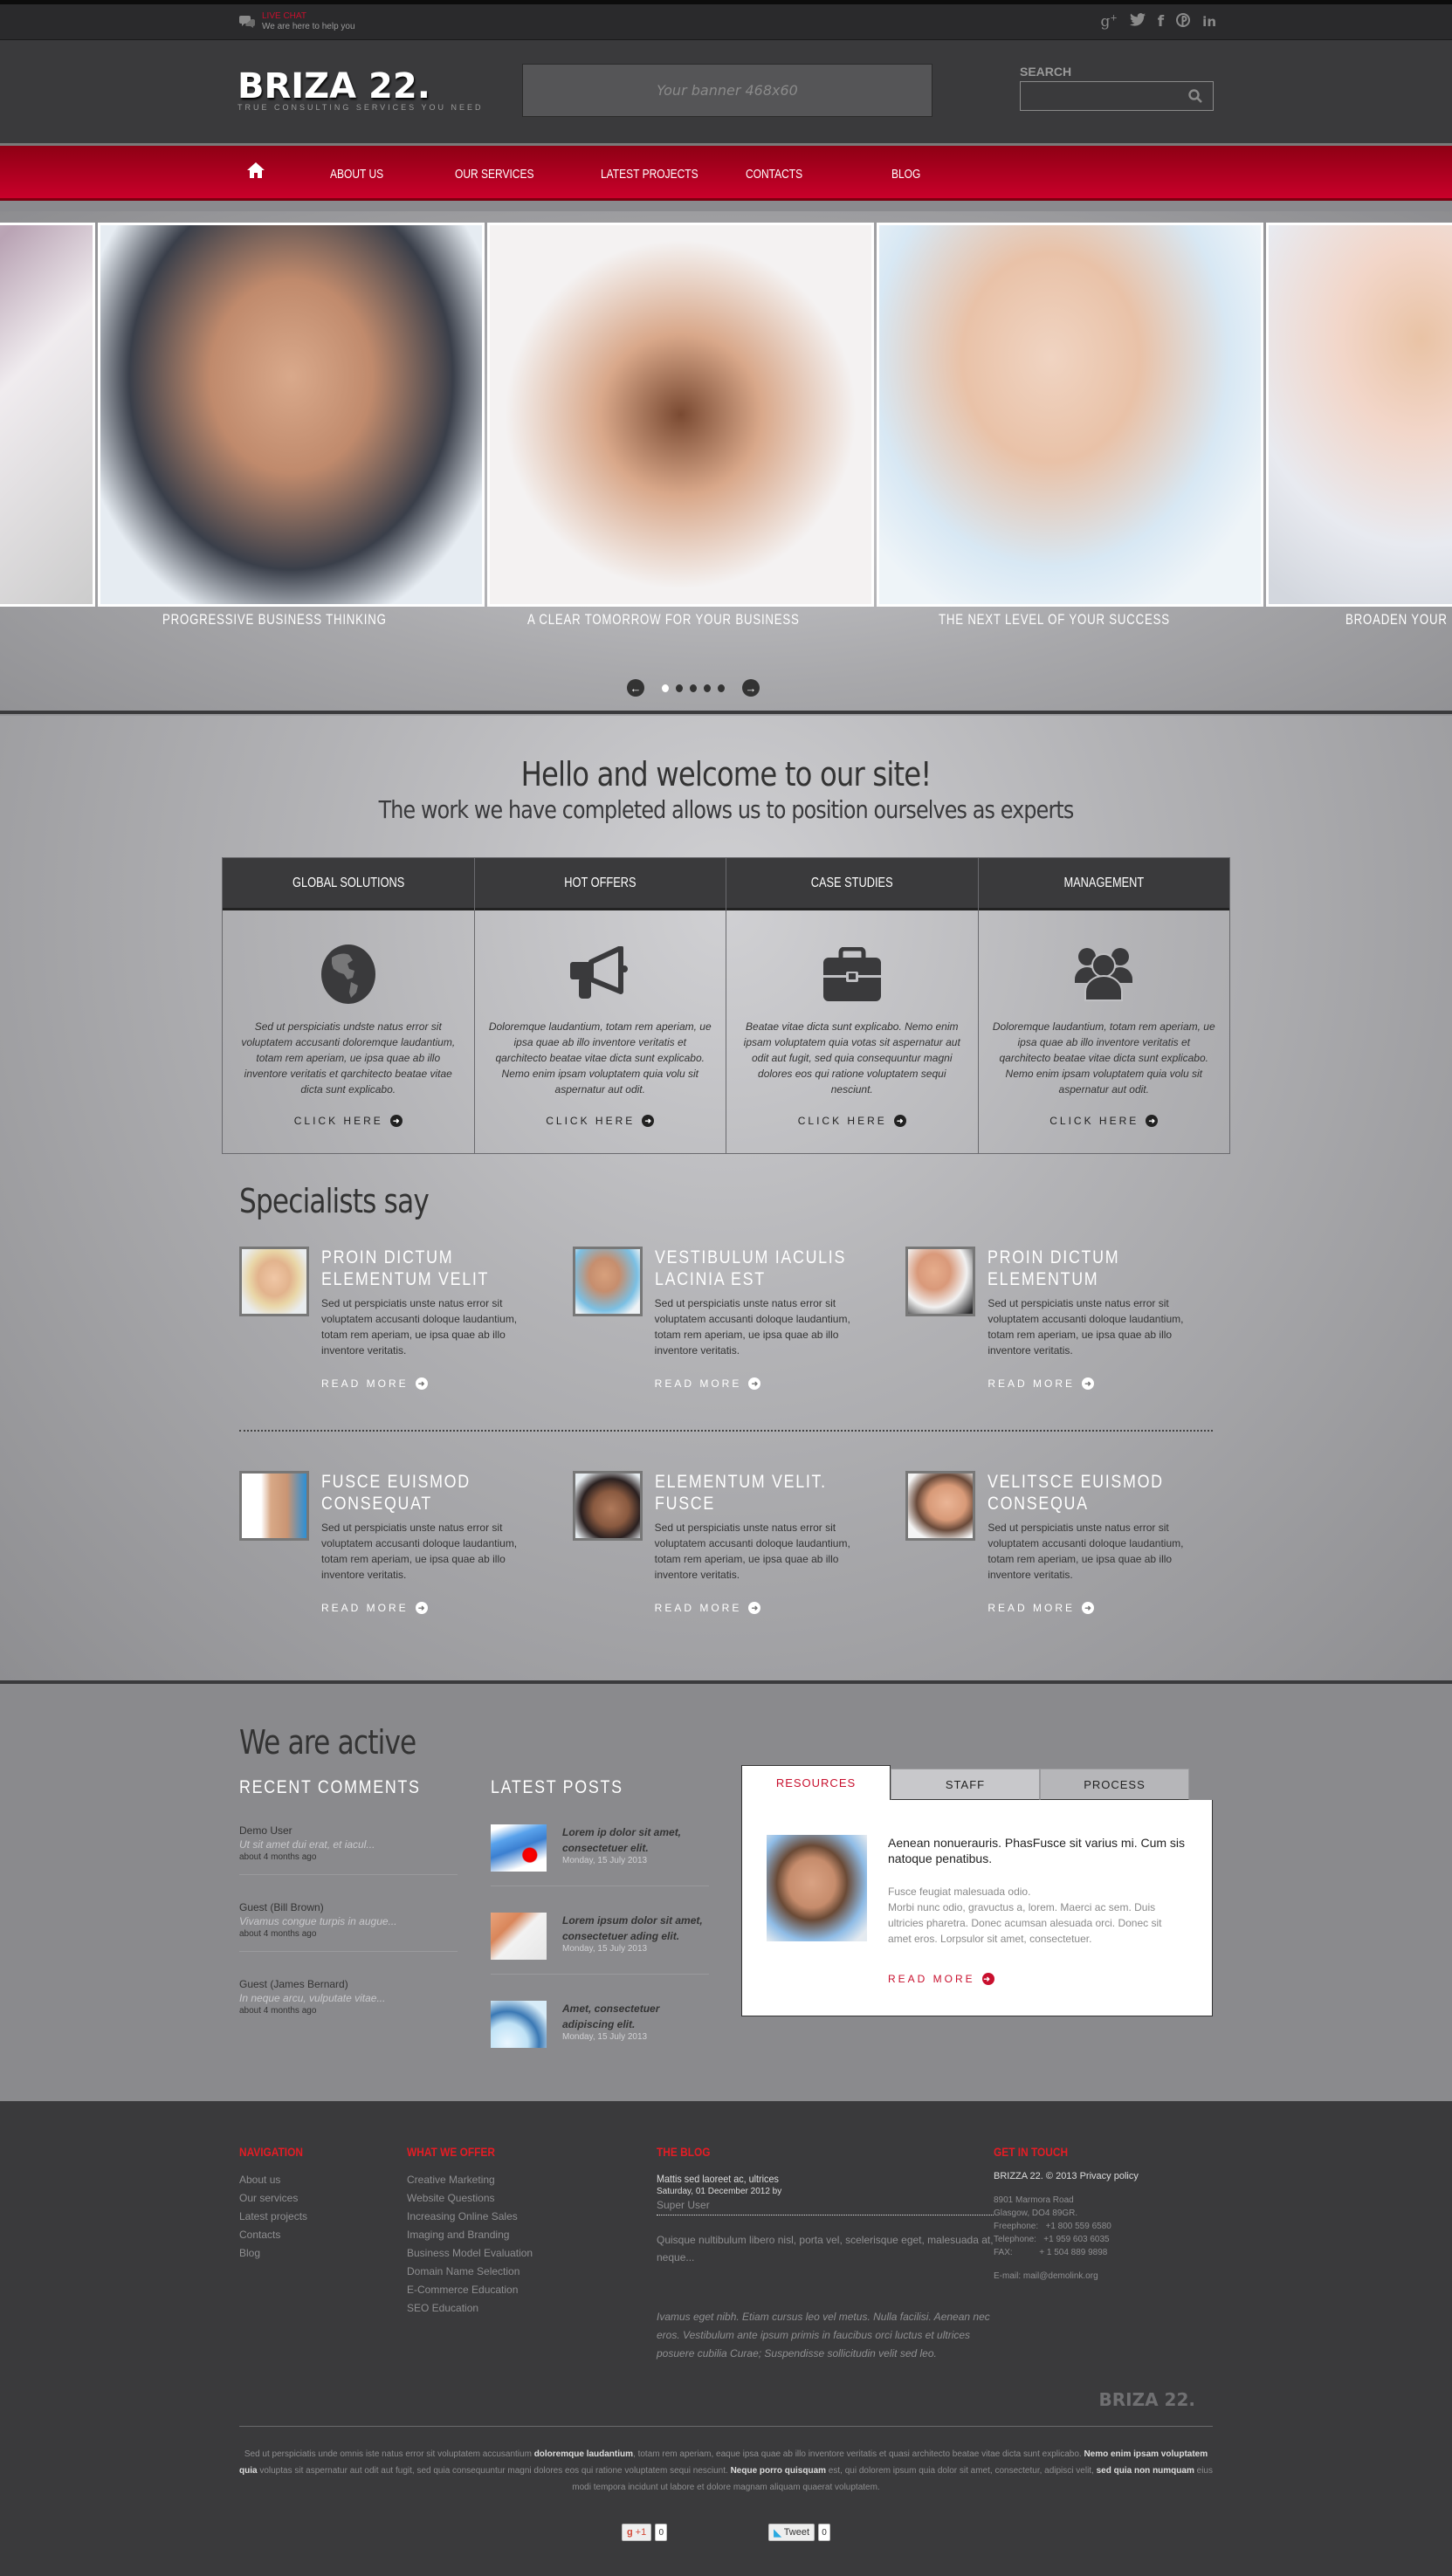 This screenshot has height=2576, width=1452. What do you see at coordinates (808, 2179) in the screenshot?
I see `blog-post-title: Mattis sed laoreet ac, ultrices` at bounding box center [808, 2179].